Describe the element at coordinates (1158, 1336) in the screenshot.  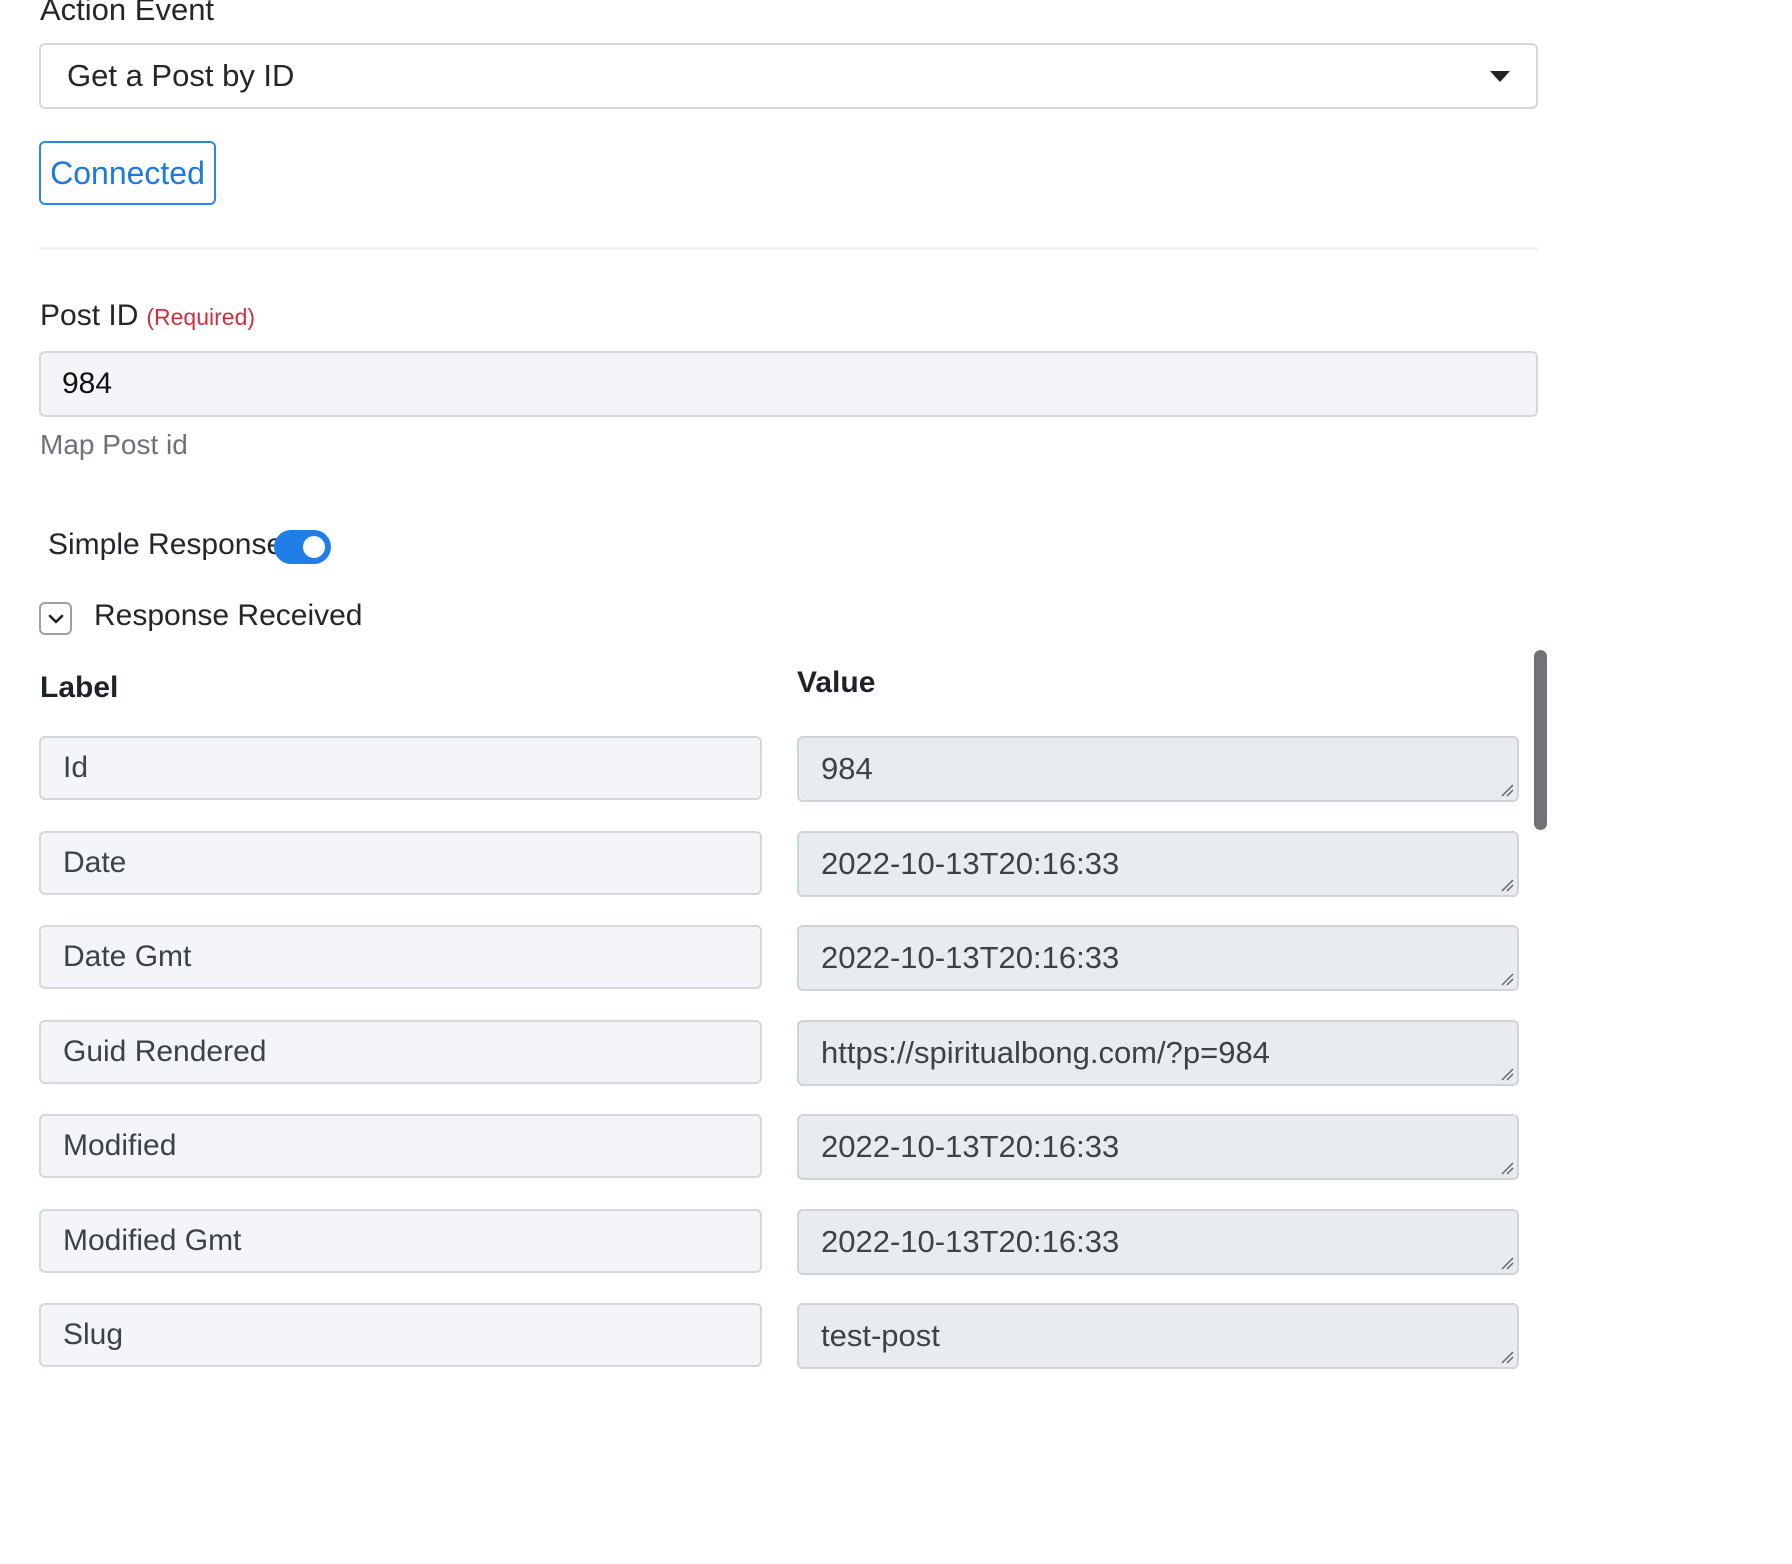
I see `response-row-value: test-post` at that location.